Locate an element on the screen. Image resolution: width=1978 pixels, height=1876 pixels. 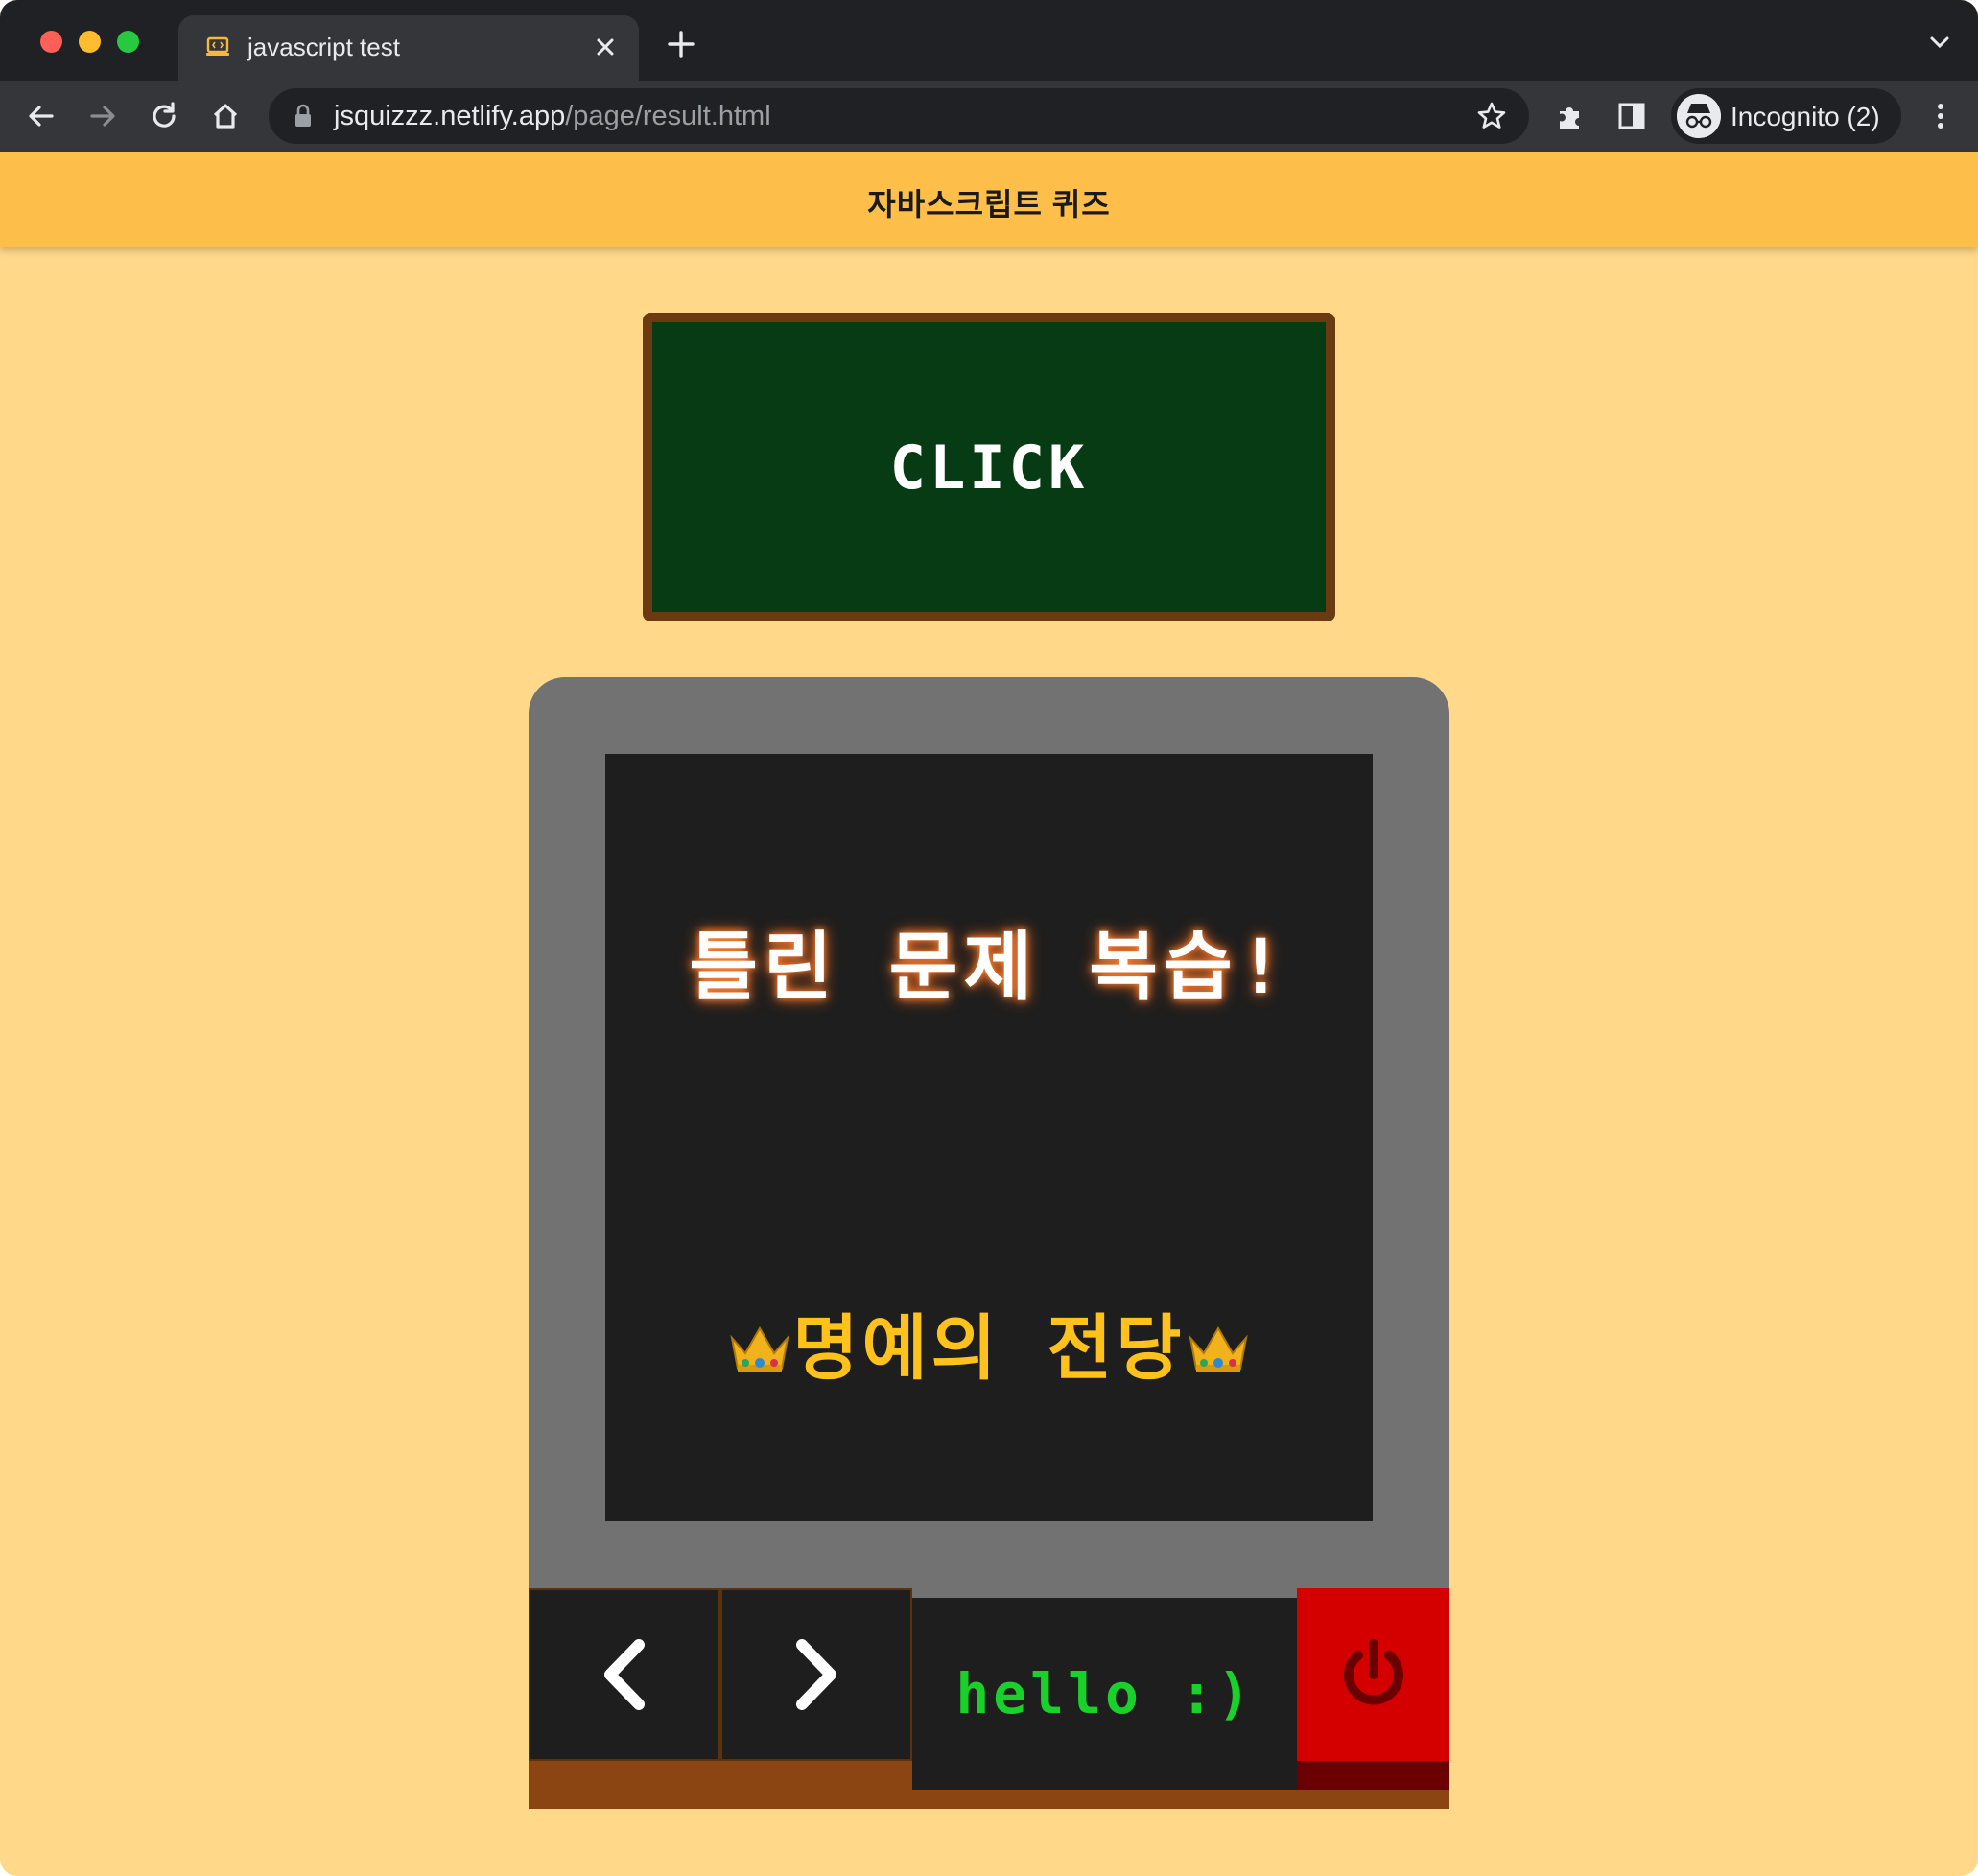
side-panel-icon is located at coordinates (1631, 116).